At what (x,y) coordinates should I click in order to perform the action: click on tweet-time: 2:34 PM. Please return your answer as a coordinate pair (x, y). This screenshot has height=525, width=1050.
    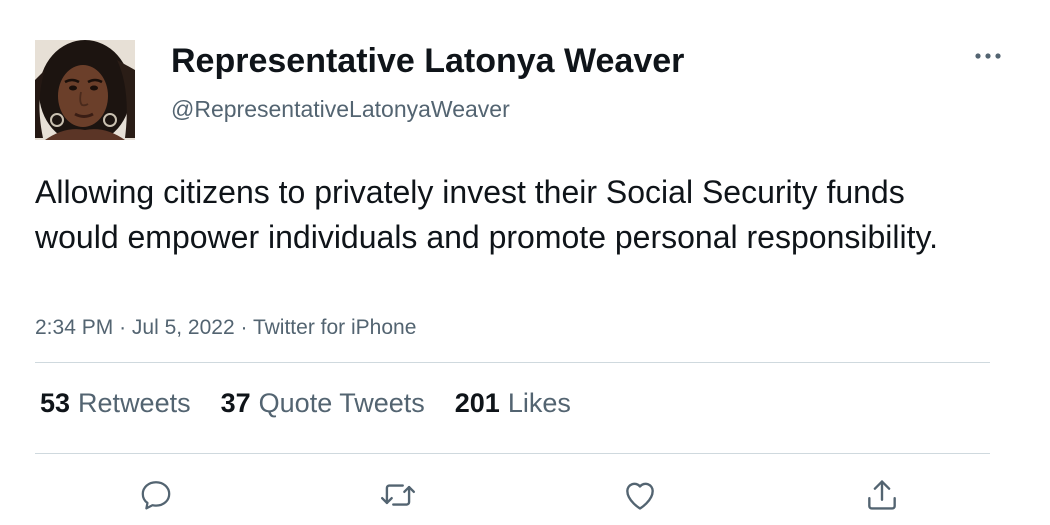
    Looking at the image, I should click on (74, 327).